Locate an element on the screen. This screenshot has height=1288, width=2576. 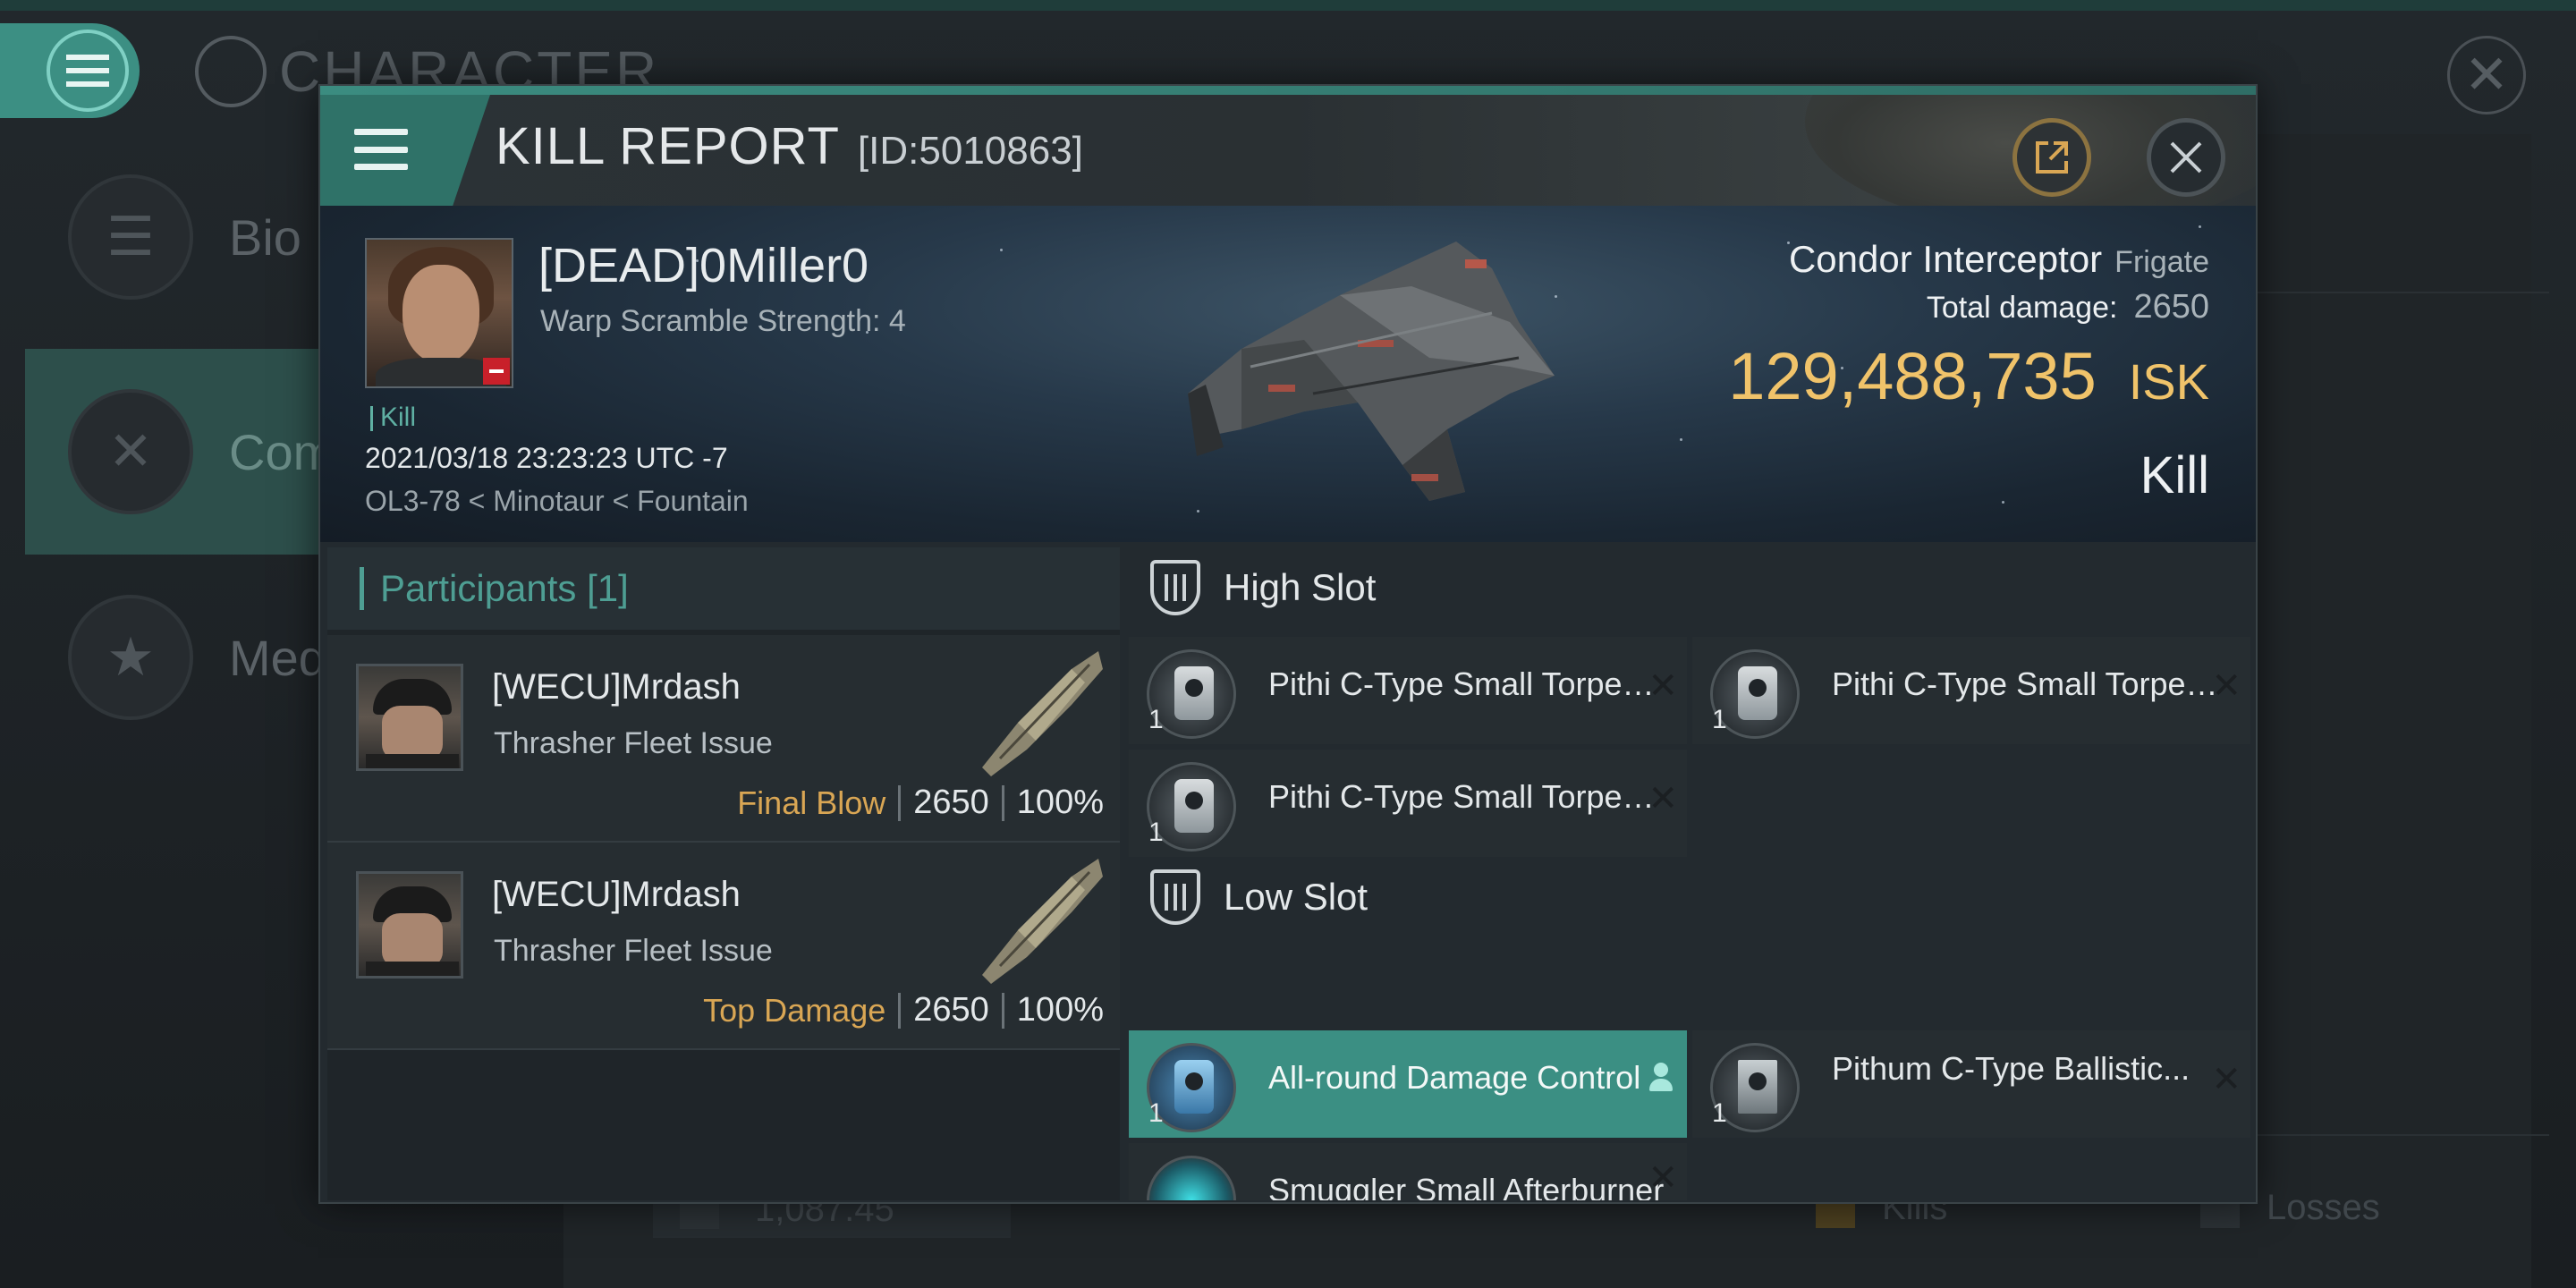
modal-title-text: KILL REPORT is located at coordinates (668, 146).